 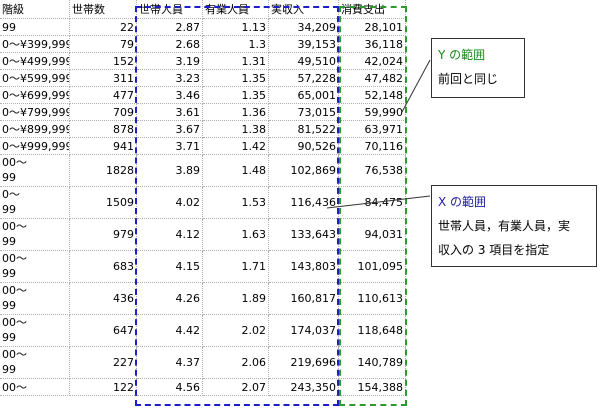 I want to click on table-cell: 65,001, so click(x=304, y=95).